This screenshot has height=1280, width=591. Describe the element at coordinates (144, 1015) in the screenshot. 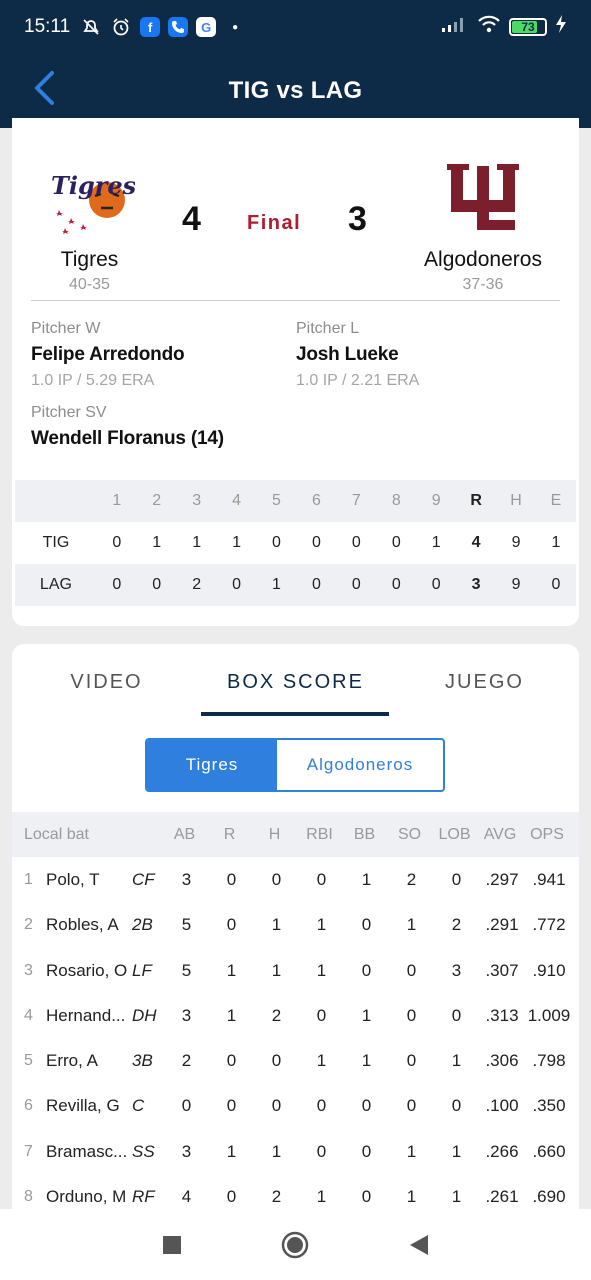

I see `batter-position: DH` at that location.